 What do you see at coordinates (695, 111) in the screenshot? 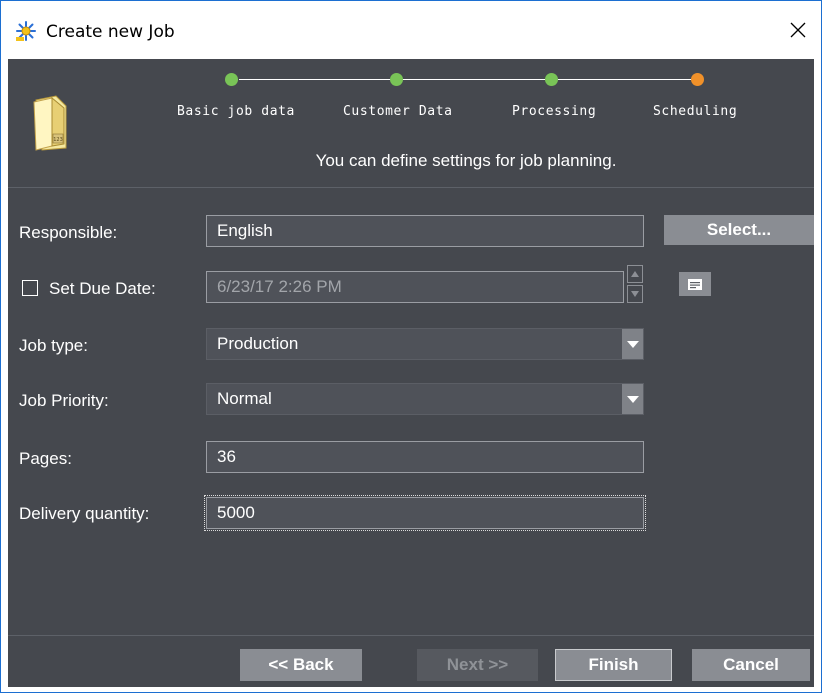
I see `step-scheduling-label: Scheduling` at bounding box center [695, 111].